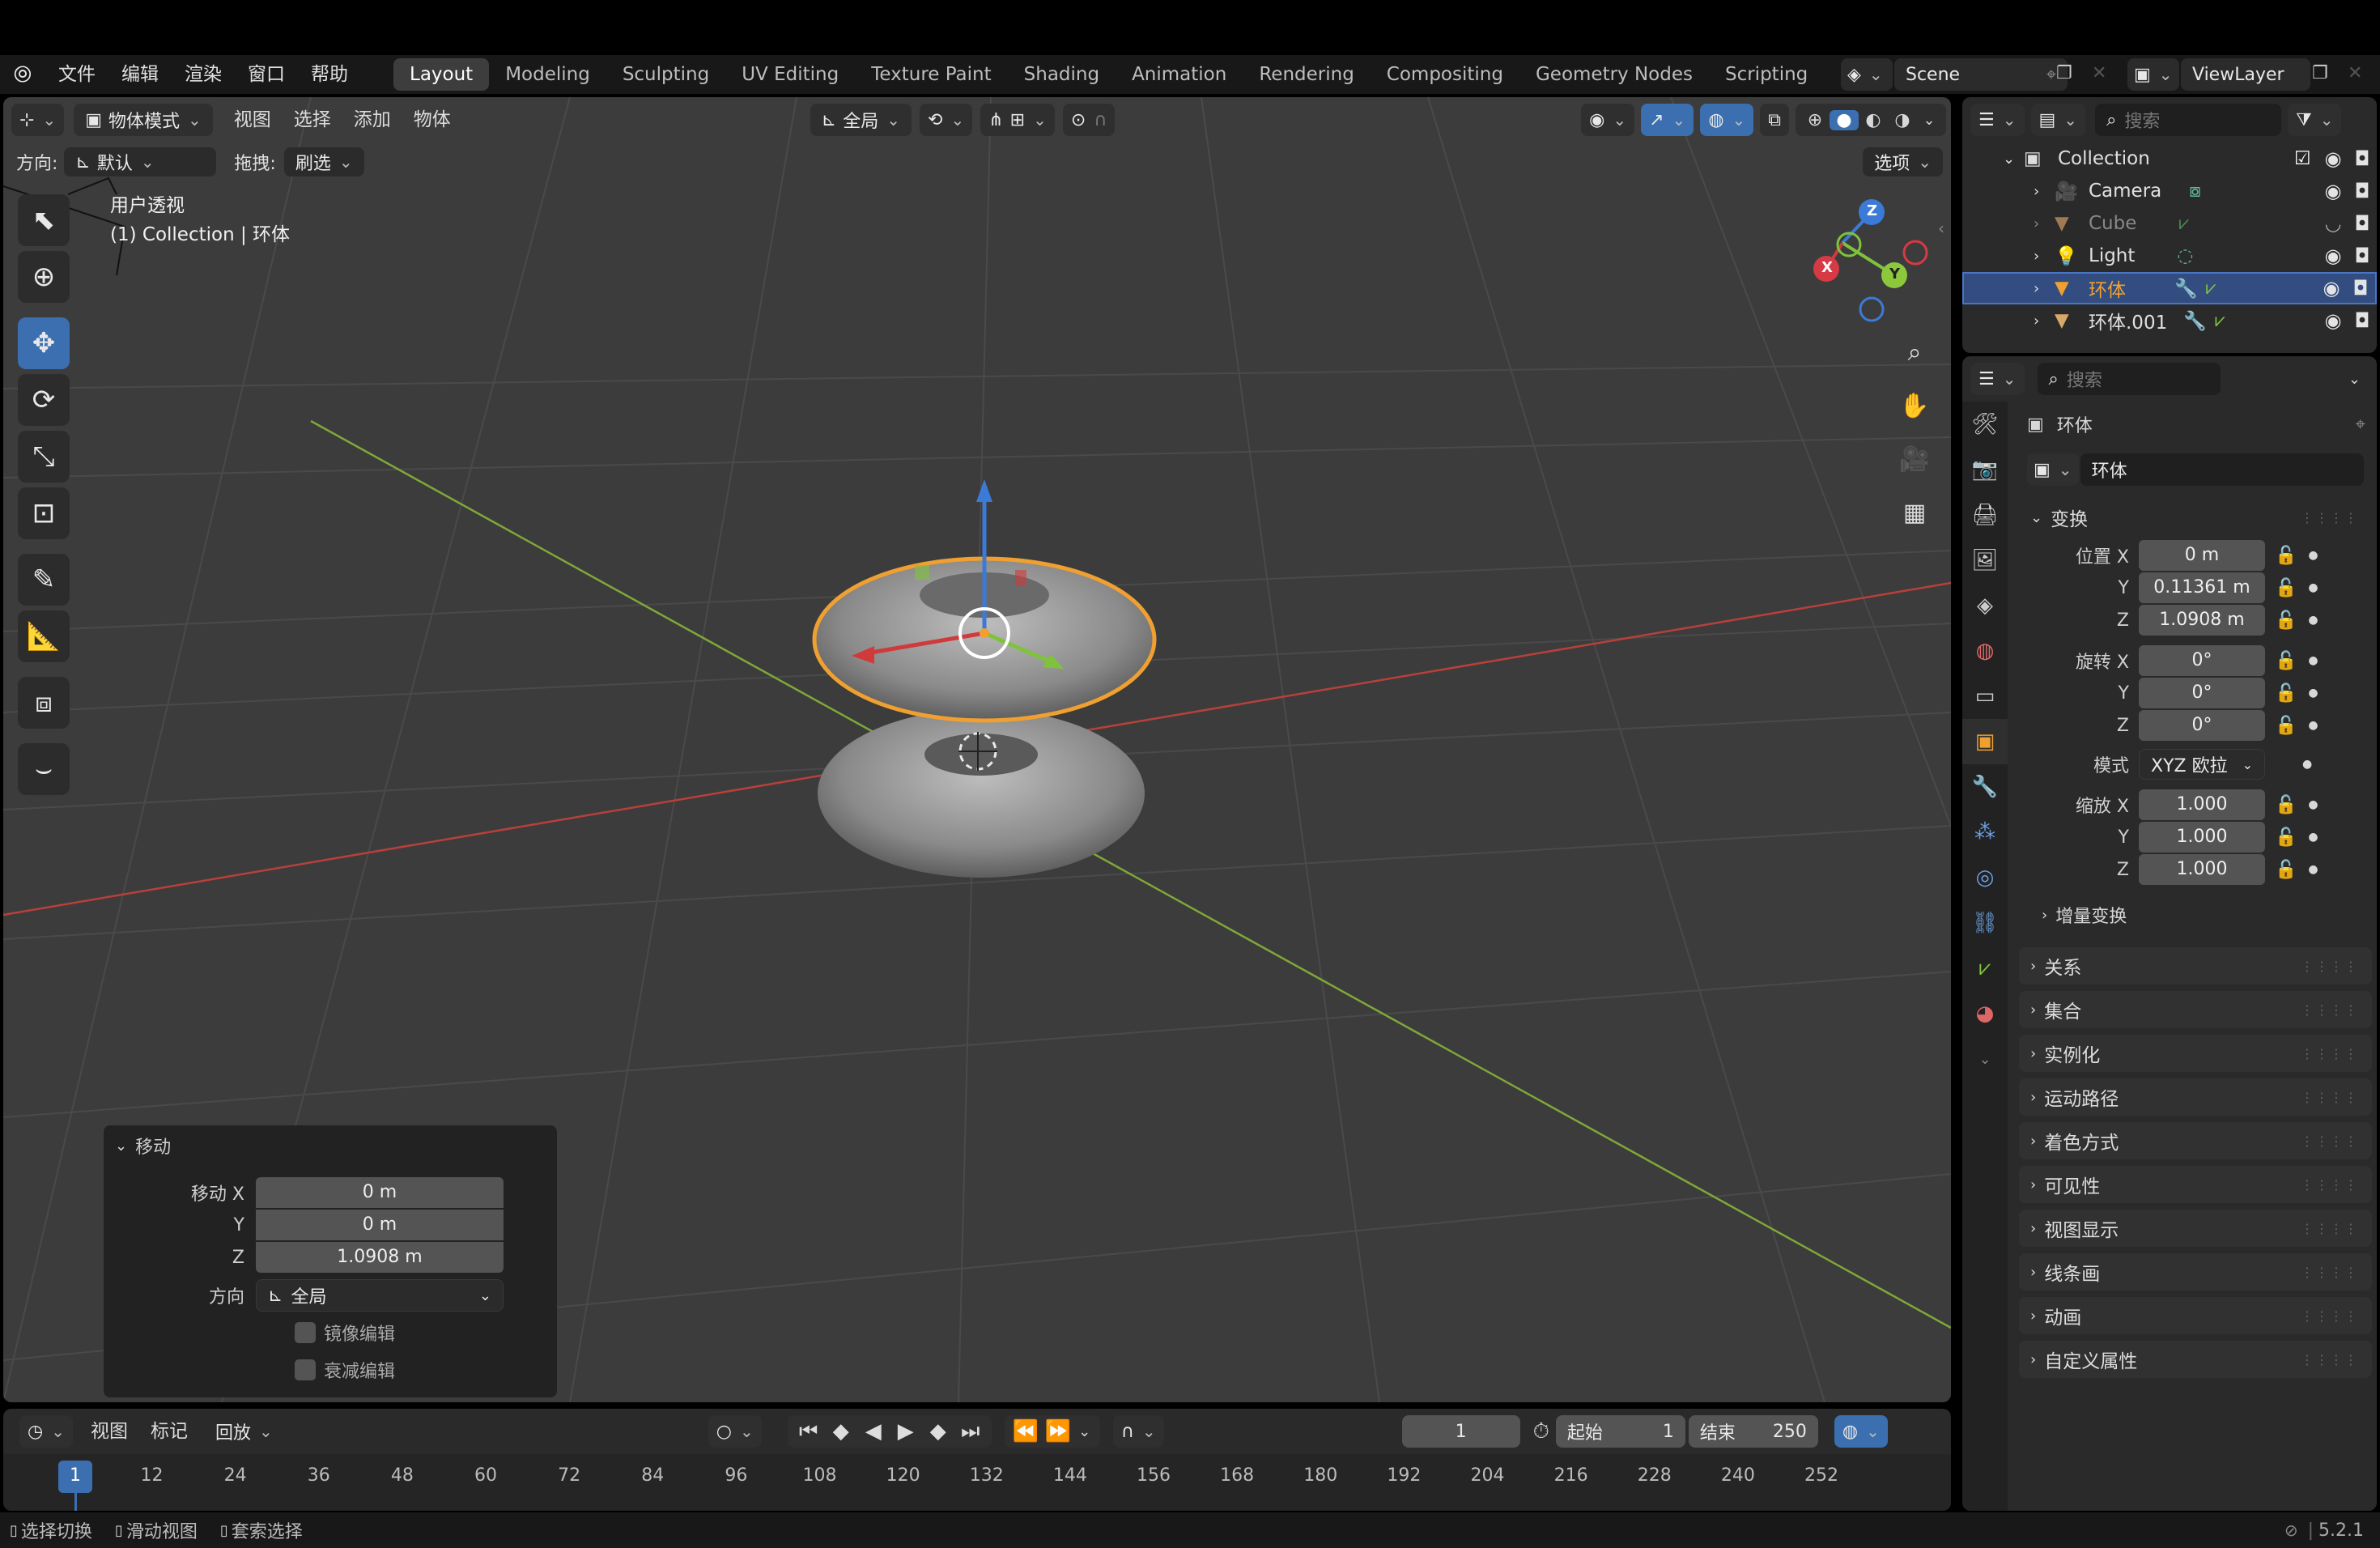 This screenshot has width=2380, height=1548. Describe the element at coordinates (1727, 120) in the screenshot. I see `overlay-toggle: ◍` at that location.